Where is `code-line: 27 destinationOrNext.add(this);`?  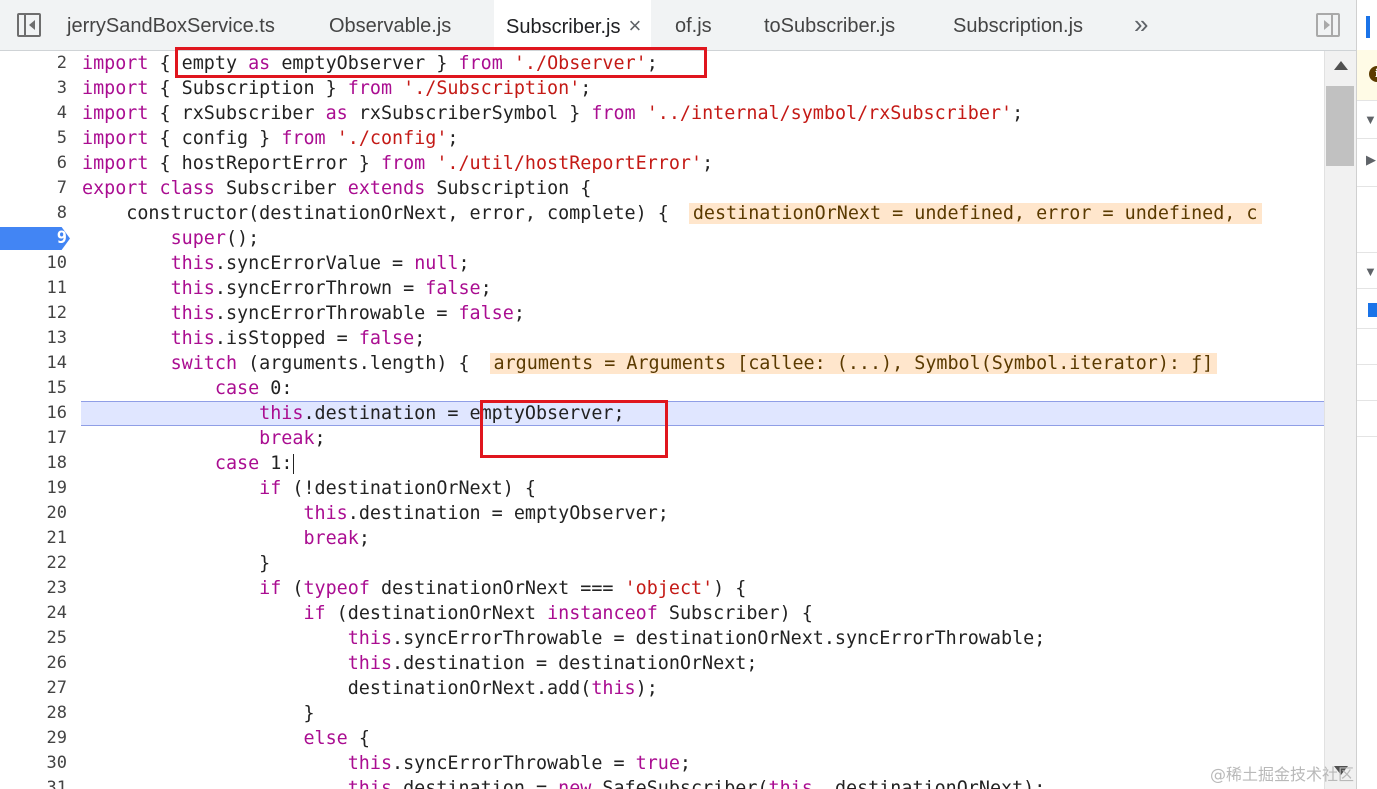
code-line: 27 destinationOrNext.add(this); is located at coordinates (662, 688).